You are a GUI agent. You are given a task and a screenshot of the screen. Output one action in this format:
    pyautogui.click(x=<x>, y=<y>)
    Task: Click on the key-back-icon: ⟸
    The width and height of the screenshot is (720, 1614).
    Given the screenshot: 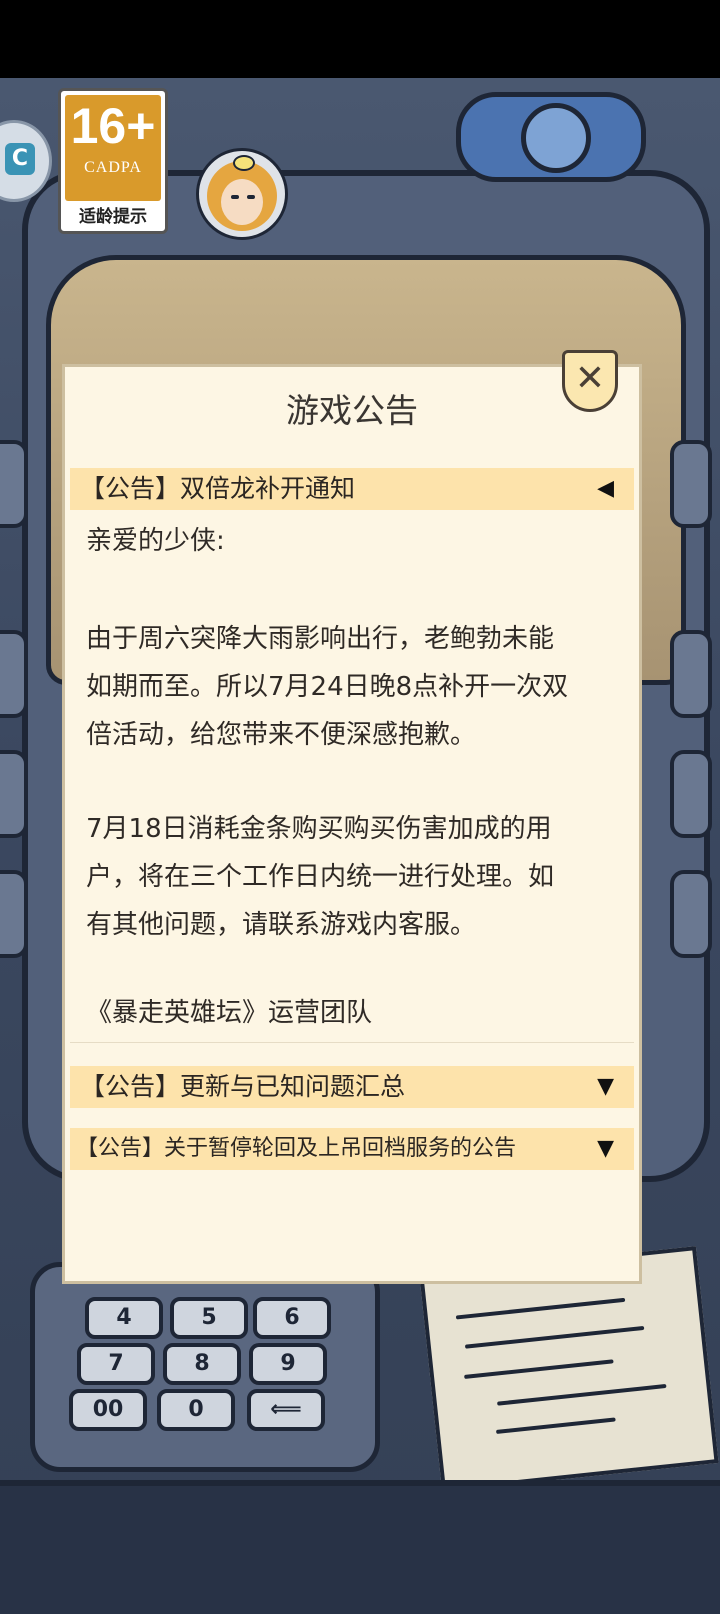 What is the action you would take?
    pyautogui.click(x=286, y=1410)
    